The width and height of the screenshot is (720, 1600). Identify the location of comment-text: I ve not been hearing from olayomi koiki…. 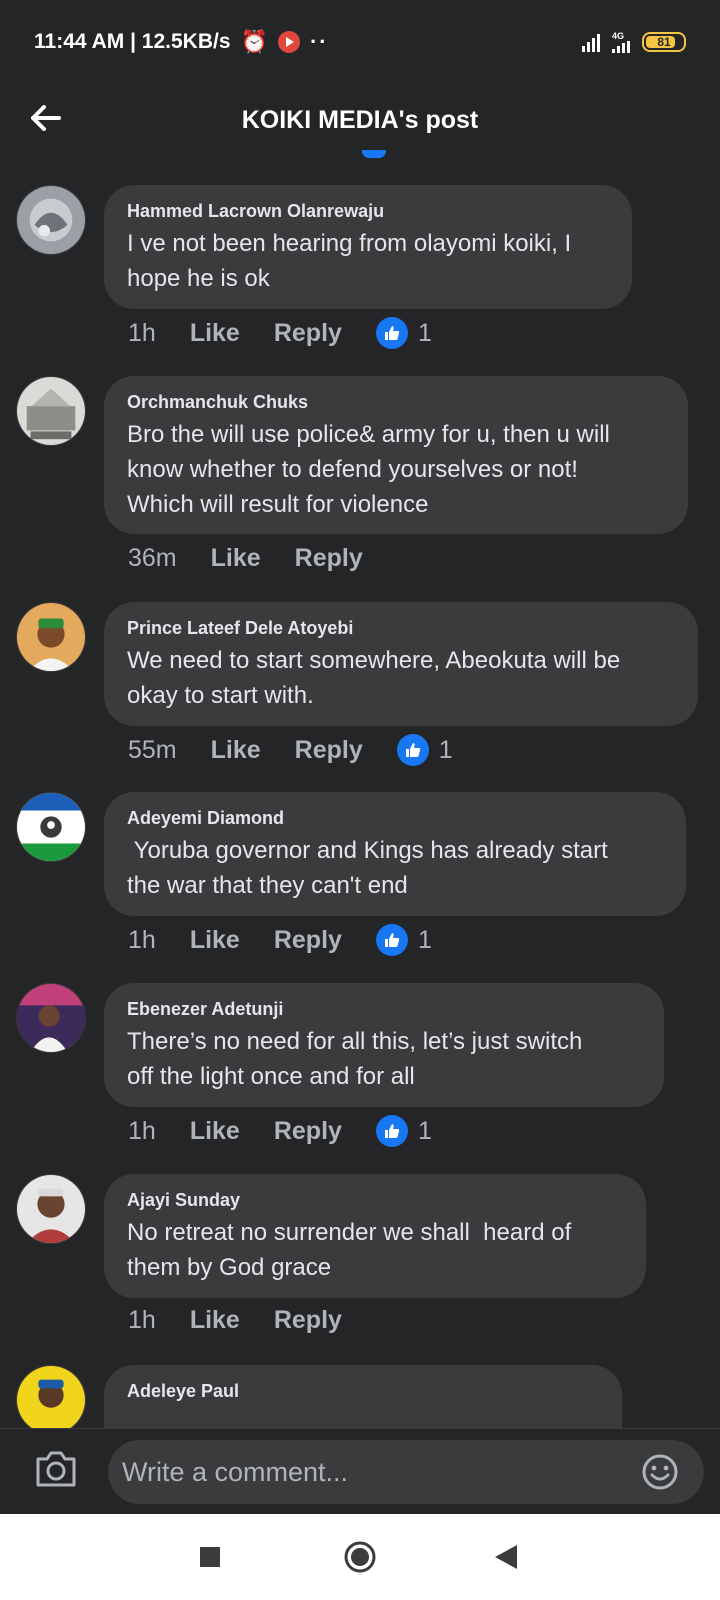
(349, 261).